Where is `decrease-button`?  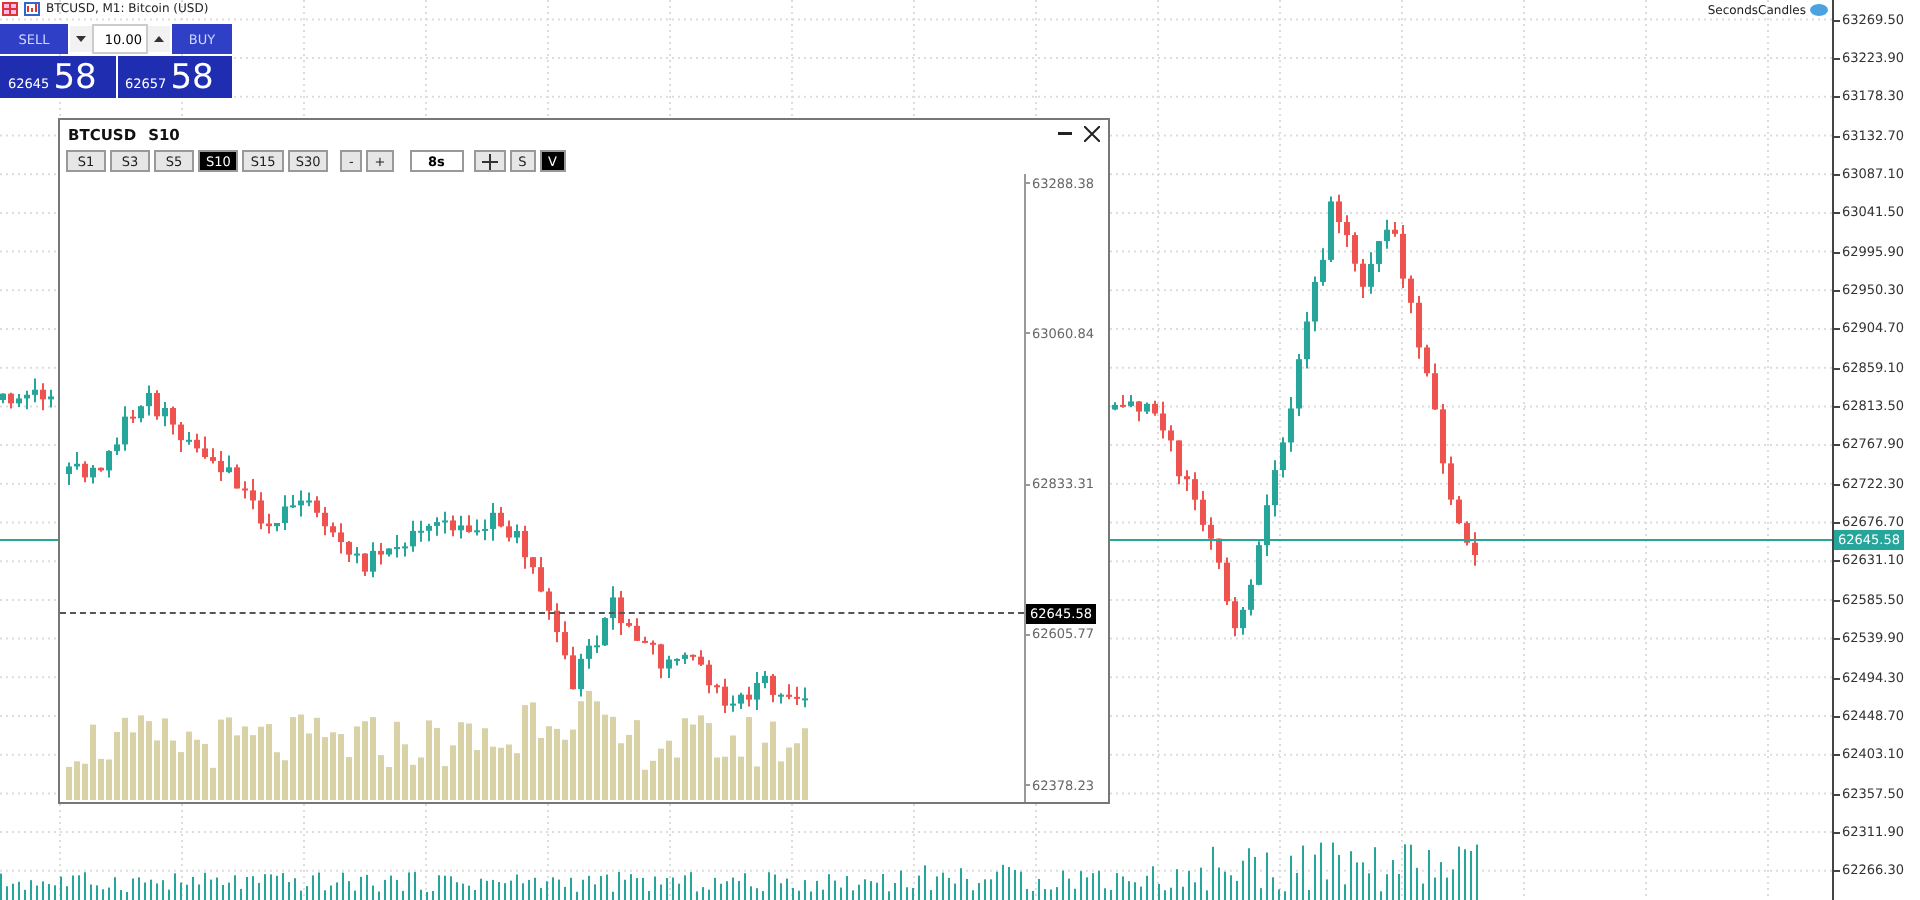 decrease-button is located at coordinates (81, 39).